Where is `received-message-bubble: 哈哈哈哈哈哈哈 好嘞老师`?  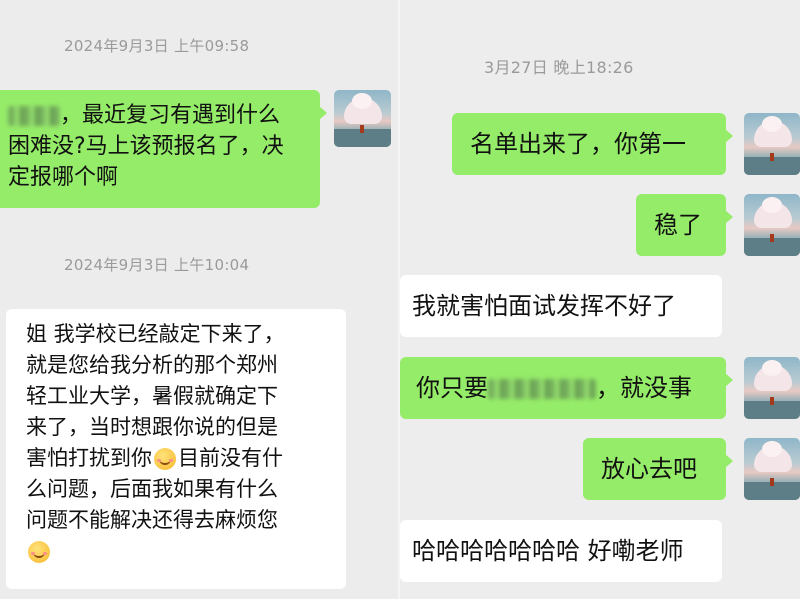 received-message-bubble: 哈哈哈哈哈哈哈 好嘞老师 is located at coordinates (561, 551).